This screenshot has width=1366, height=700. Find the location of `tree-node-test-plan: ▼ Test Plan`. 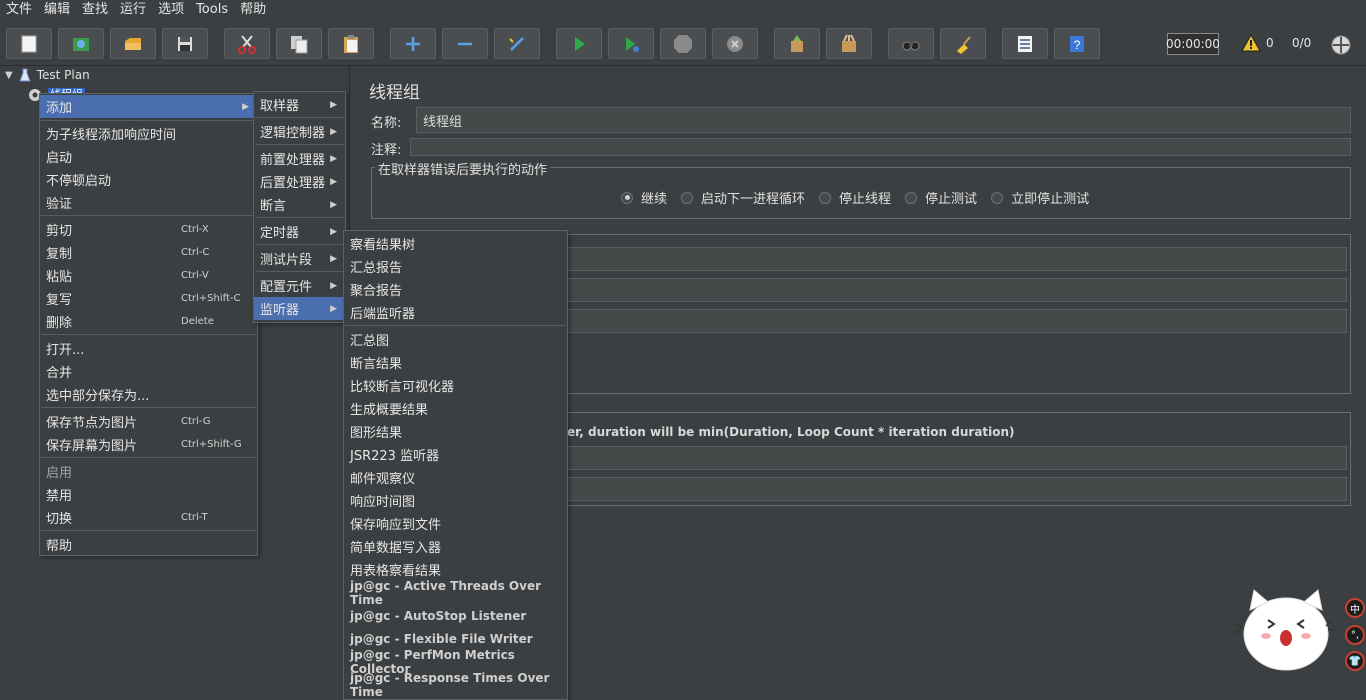

tree-node-test-plan: ▼ Test Plan is located at coordinates (47, 75).